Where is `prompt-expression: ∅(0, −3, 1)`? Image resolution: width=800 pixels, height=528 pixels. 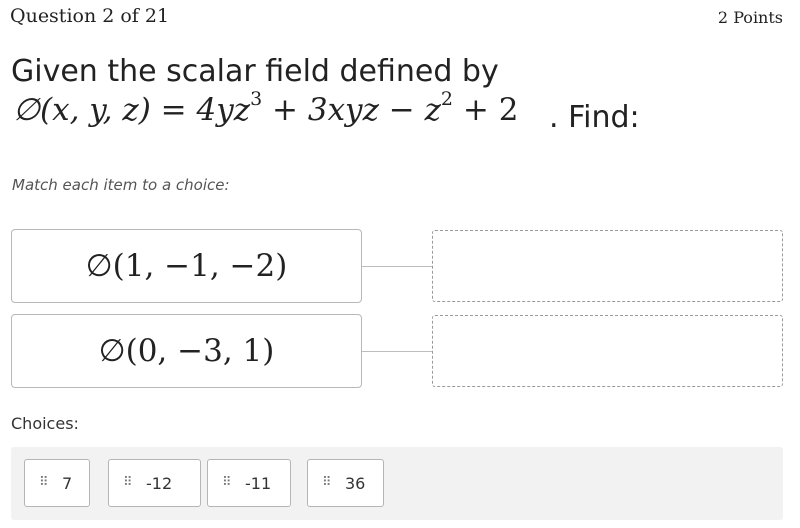
prompt-expression: ∅(0, −3, 1) is located at coordinates (186, 351).